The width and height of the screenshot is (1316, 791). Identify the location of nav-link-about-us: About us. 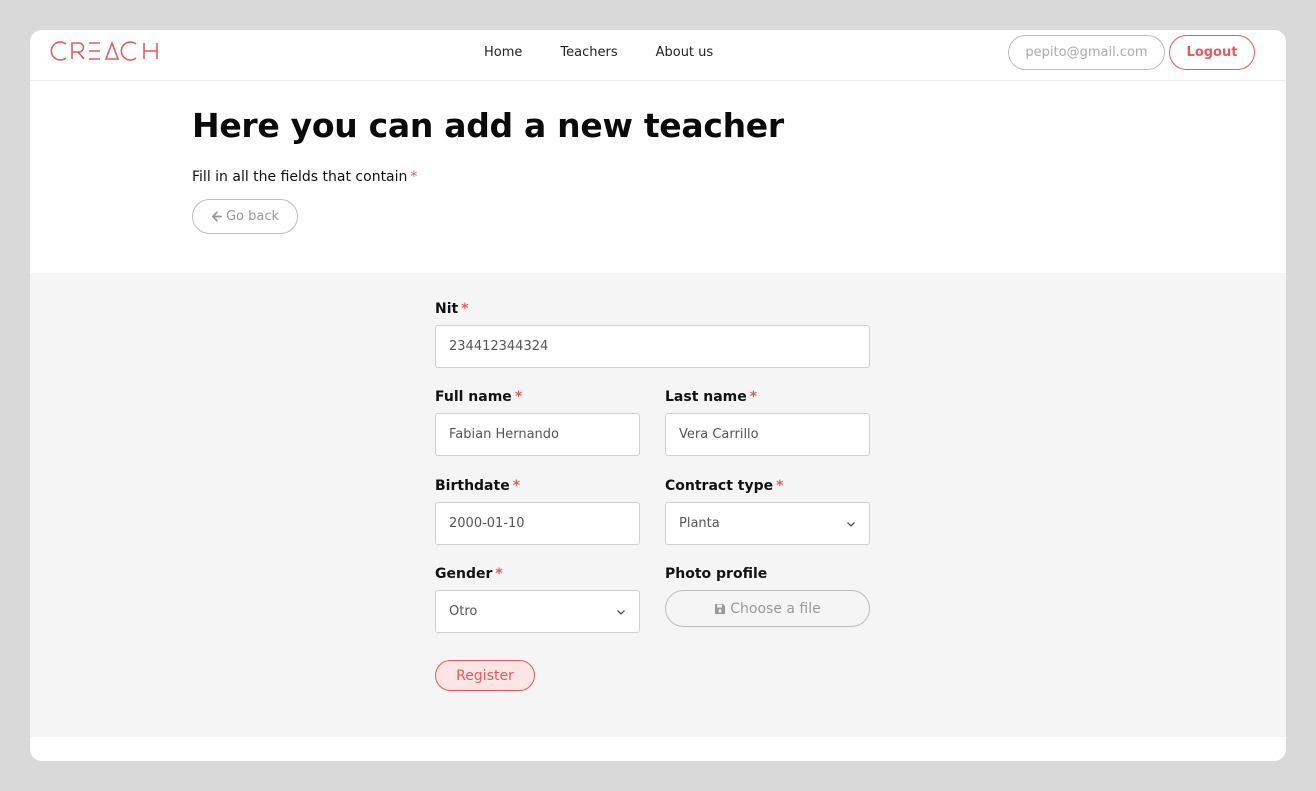
(685, 52).